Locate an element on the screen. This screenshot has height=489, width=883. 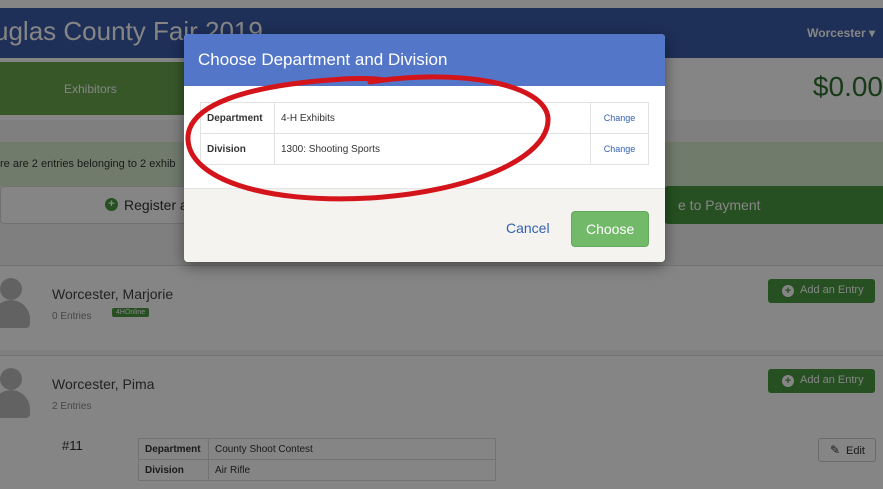
modal-header: Choose Department and Division is located at coordinates (424, 60).